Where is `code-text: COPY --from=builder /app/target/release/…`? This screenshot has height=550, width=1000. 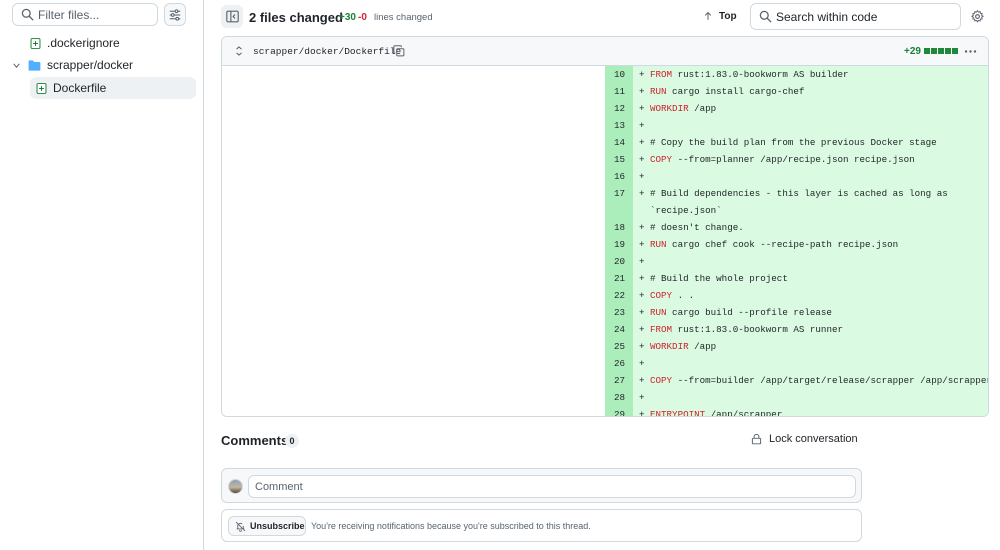
code-text: COPY --from=builder /app/target/release/… is located at coordinates (819, 380).